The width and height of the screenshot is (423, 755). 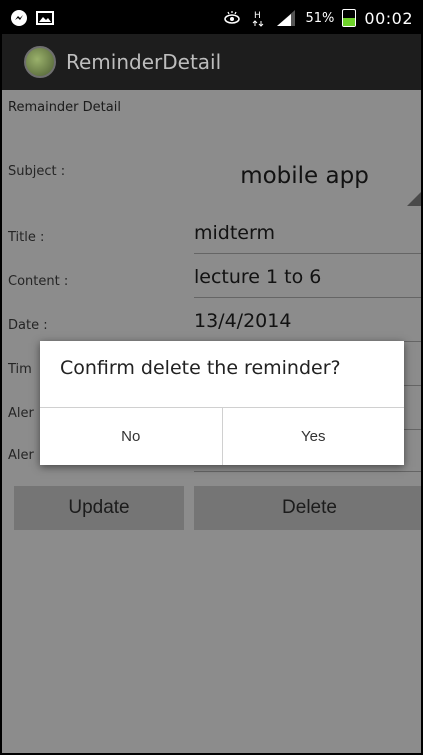 What do you see at coordinates (45, 18) in the screenshot?
I see `image-icon` at bounding box center [45, 18].